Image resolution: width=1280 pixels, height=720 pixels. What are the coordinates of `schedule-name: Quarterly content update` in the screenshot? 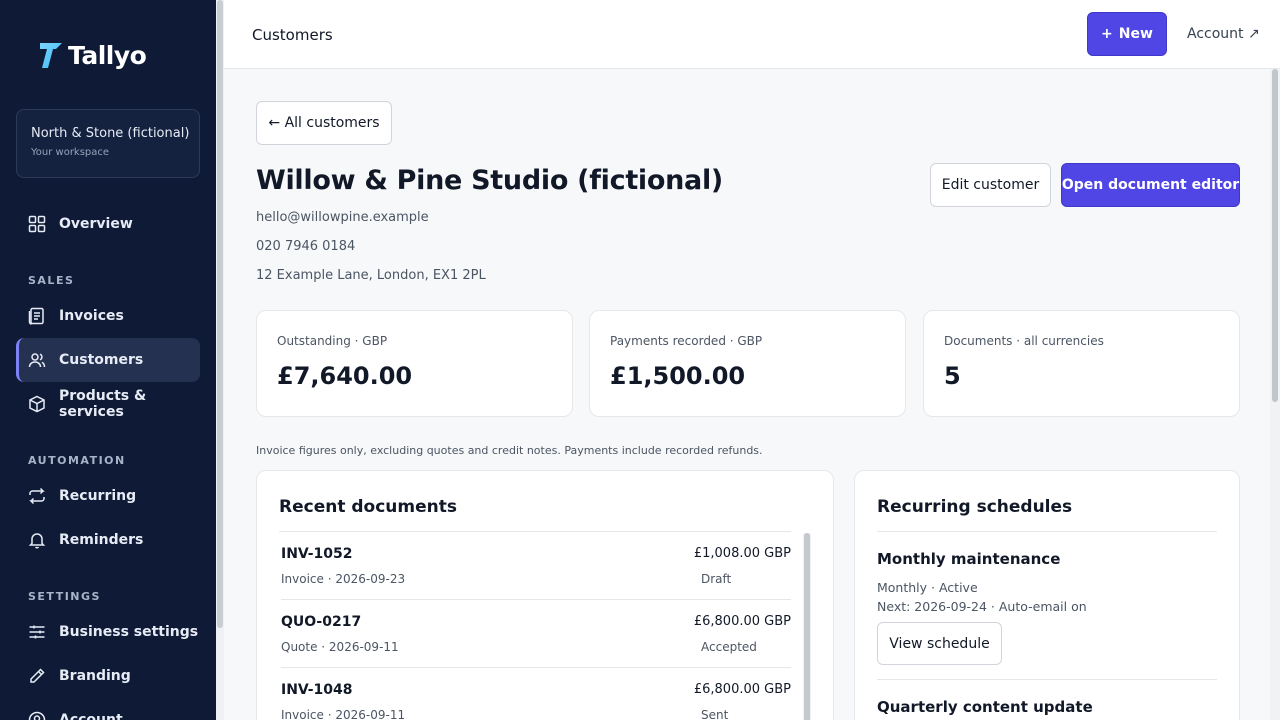 It's located at (985, 707).